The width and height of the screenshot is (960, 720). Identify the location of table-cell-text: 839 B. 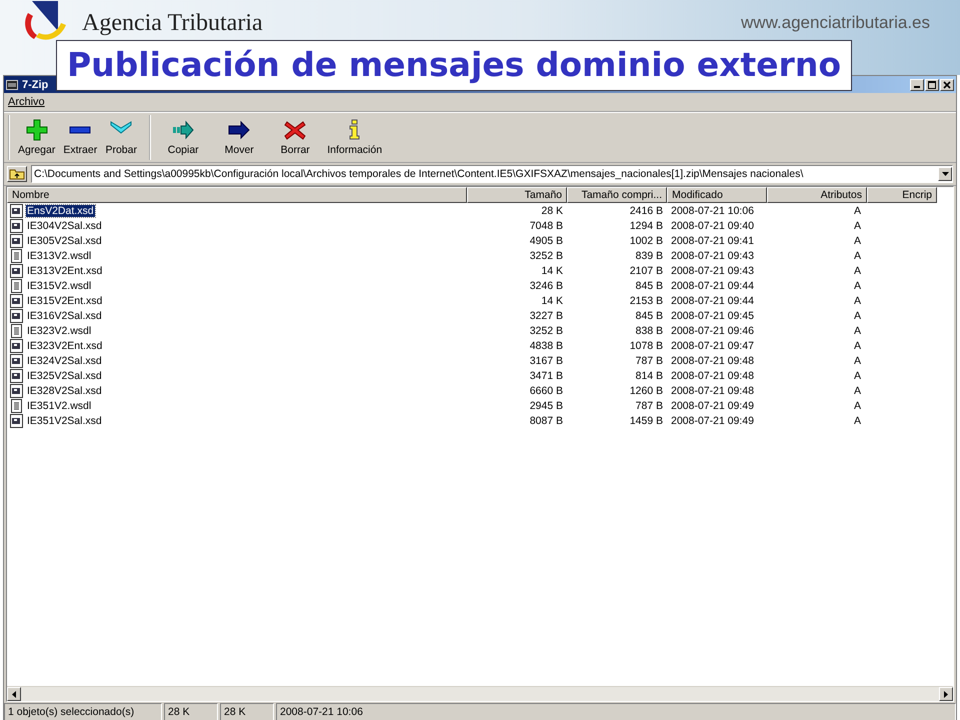
(649, 256).